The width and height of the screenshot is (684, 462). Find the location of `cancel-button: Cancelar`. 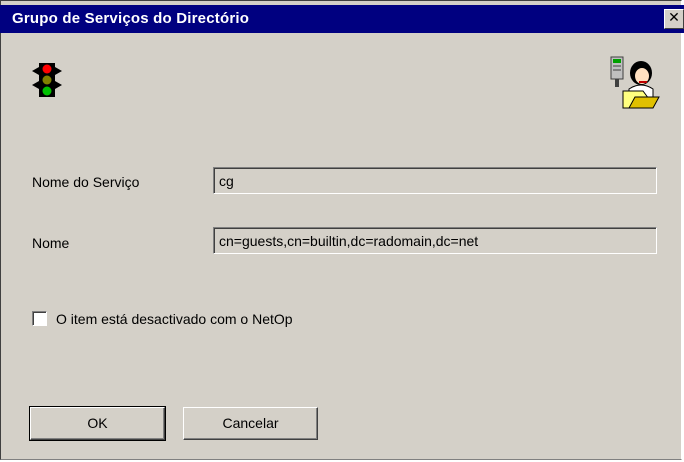

cancel-button: Cancelar is located at coordinates (250, 423).